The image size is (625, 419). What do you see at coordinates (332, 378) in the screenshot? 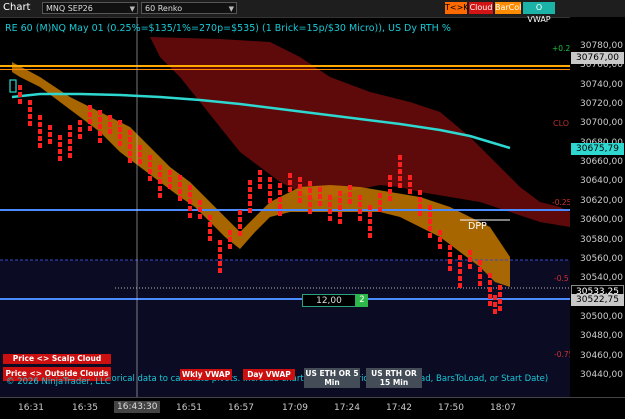
I see `us-eth-or-button: US ETH OR 5 Min` at bounding box center [332, 378].